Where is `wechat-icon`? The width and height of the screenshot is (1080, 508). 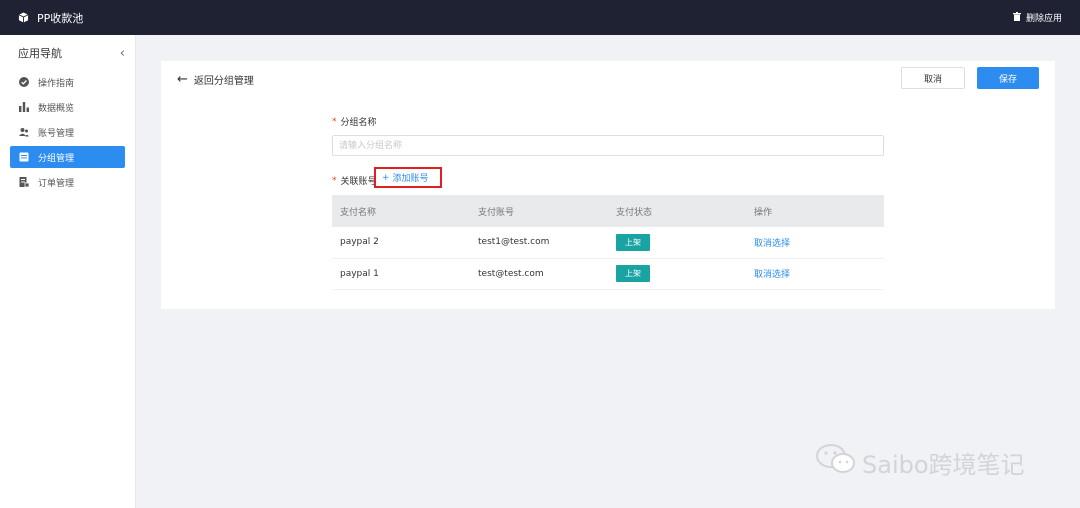 wechat-icon is located at coordinates (836, 462).